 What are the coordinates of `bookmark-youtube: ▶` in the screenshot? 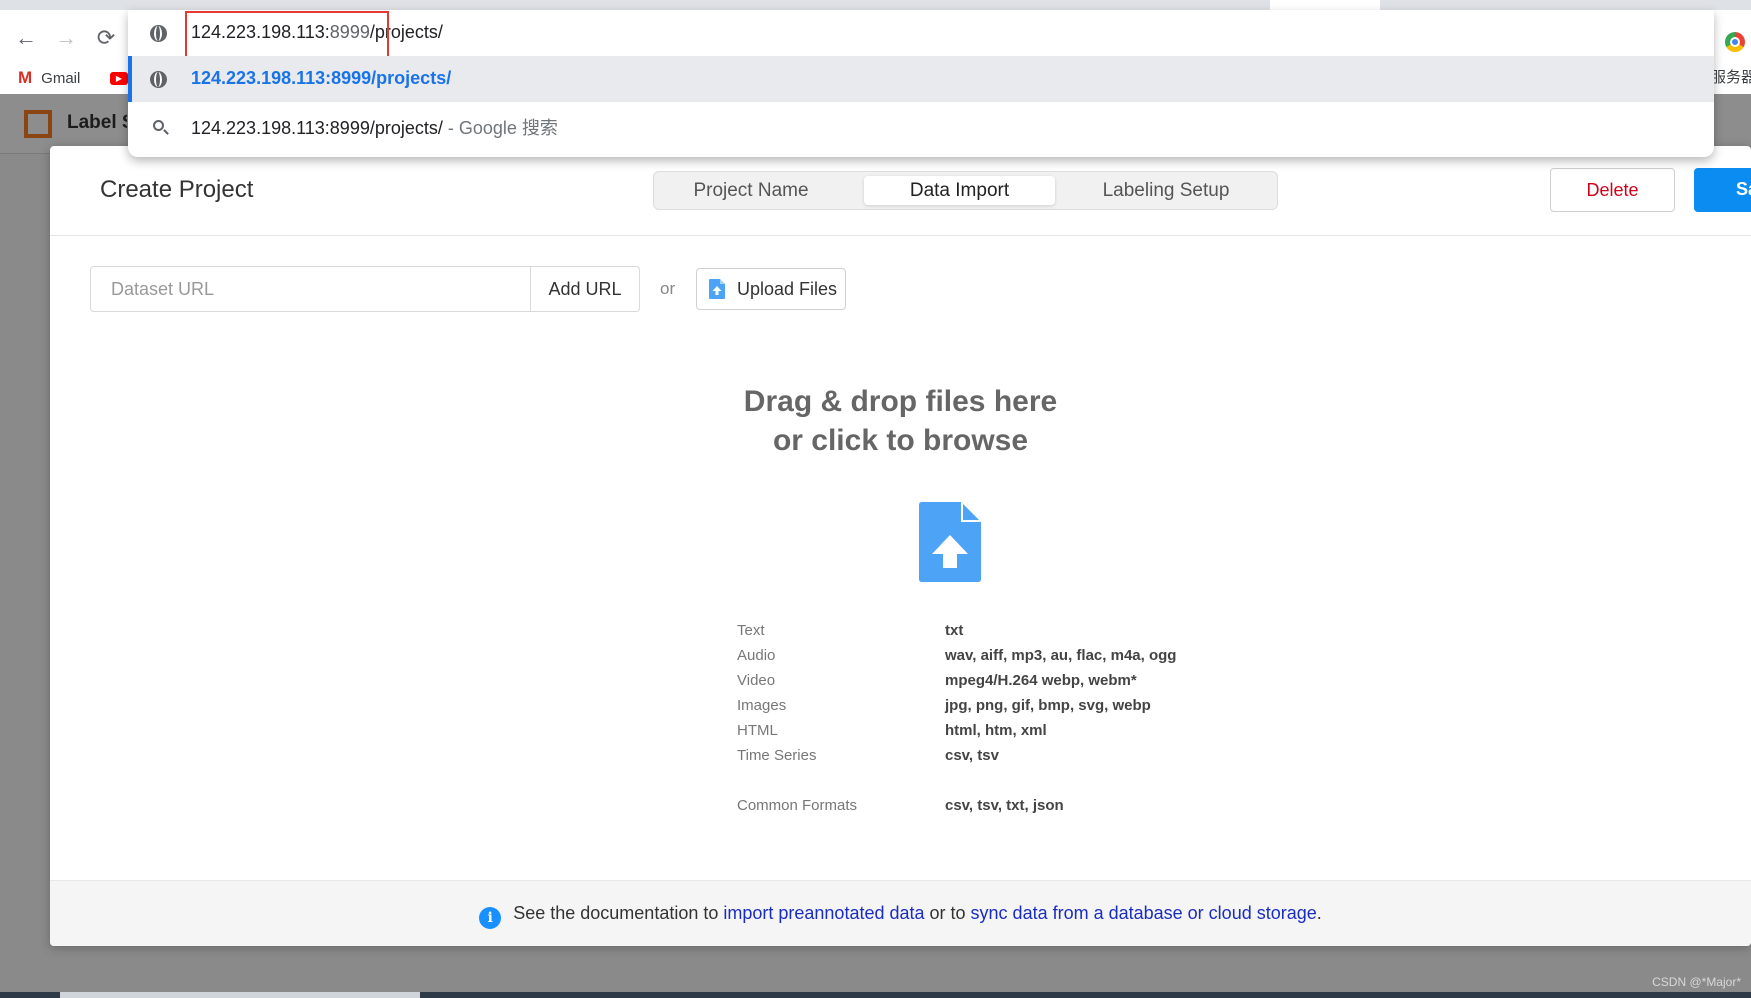 It's located at (119, 78).